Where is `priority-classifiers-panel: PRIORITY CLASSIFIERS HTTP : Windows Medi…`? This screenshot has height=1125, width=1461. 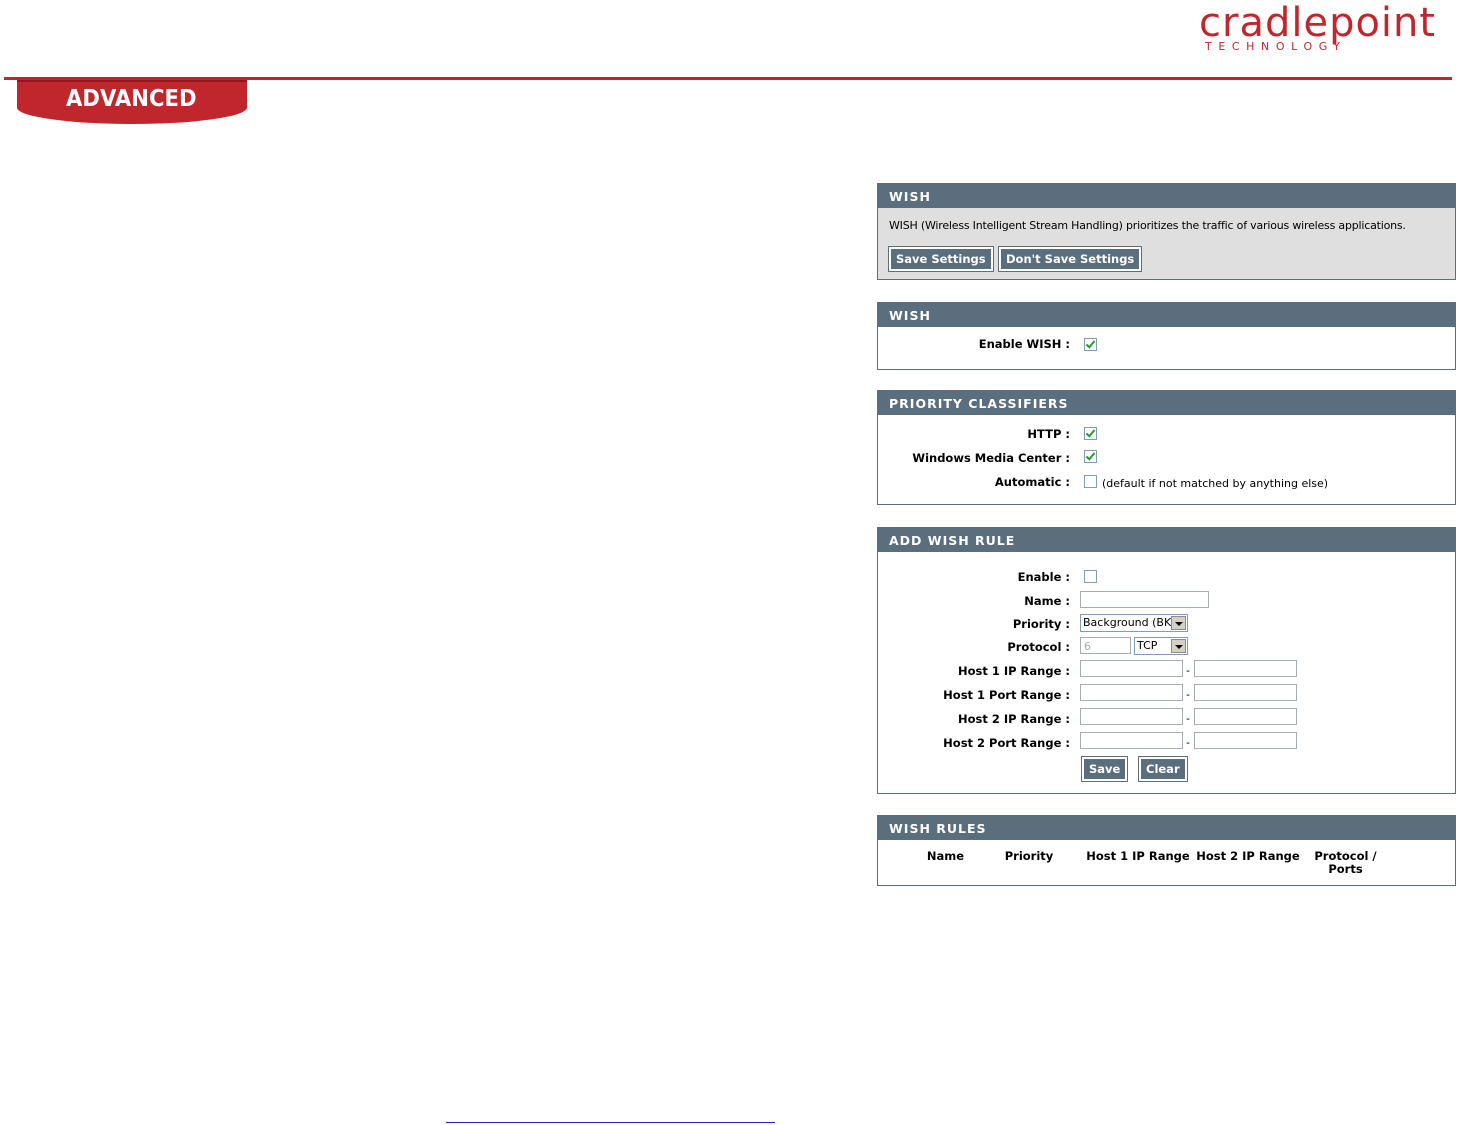
priority-classifiers-panel: PRIORITY CLASSIFIERS HTTP : Windows Medi… is located at coordinates (1166, 447).